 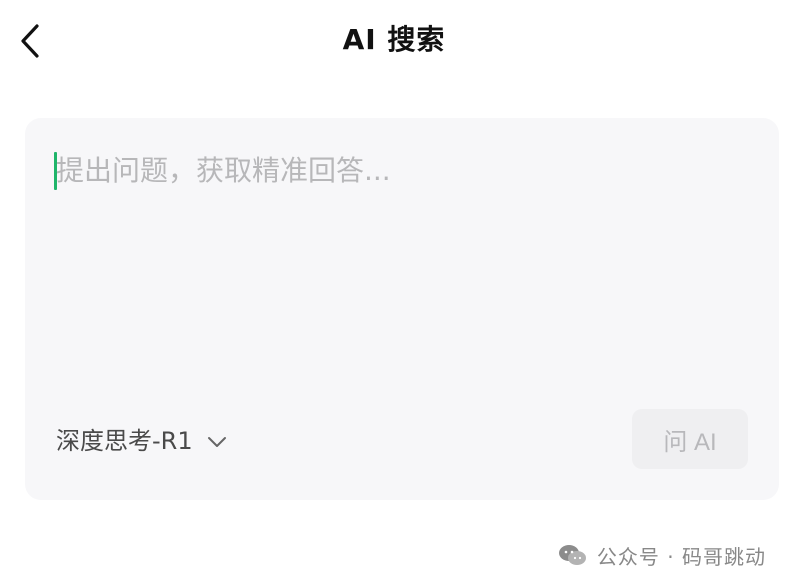 I want to click on page-title: AI 搜索, so click(x=394, y=39).